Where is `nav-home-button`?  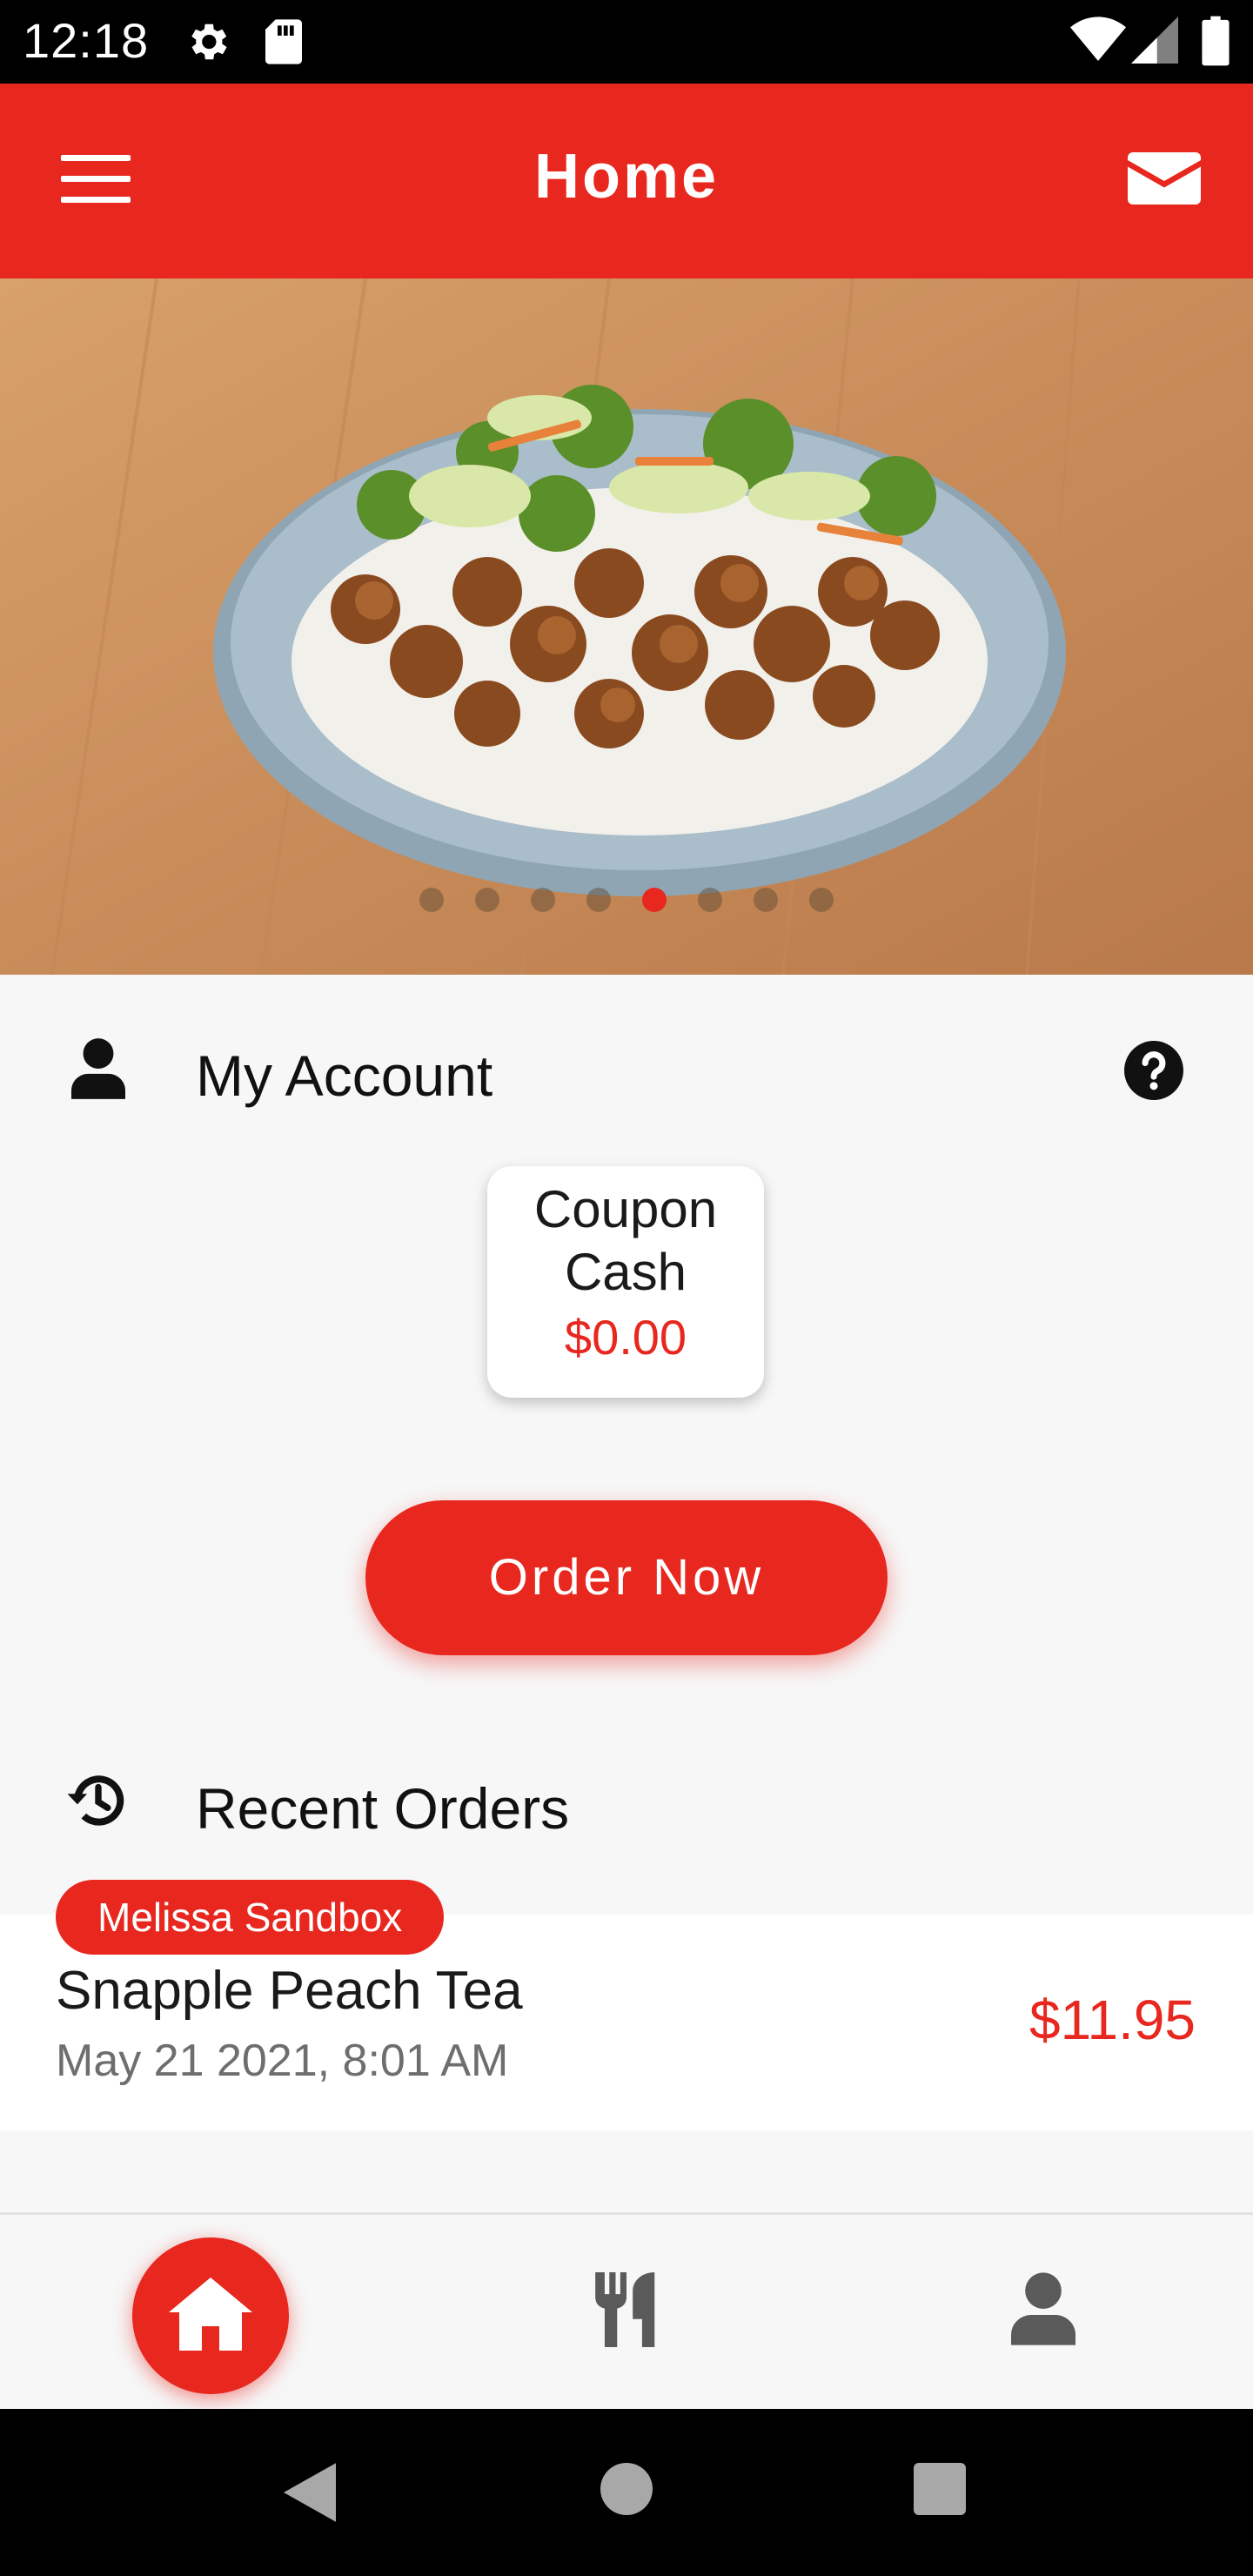
nav-home-button is located at coordinates (210, 2315).